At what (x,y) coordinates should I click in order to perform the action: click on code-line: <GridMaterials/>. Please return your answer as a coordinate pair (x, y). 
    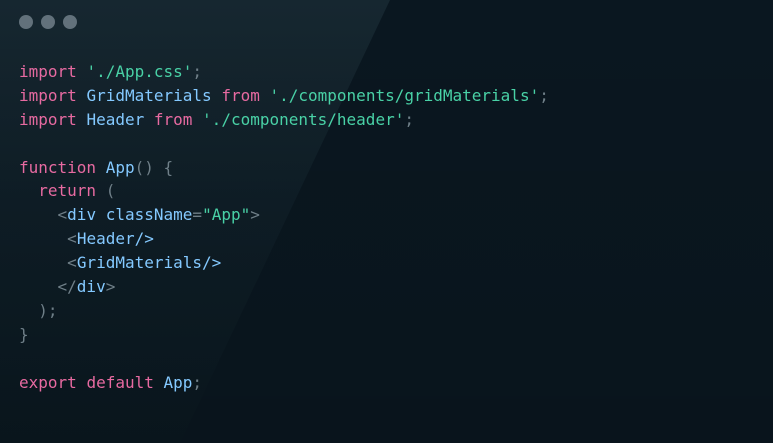
    Looking at the image, I should click on (284, 263).